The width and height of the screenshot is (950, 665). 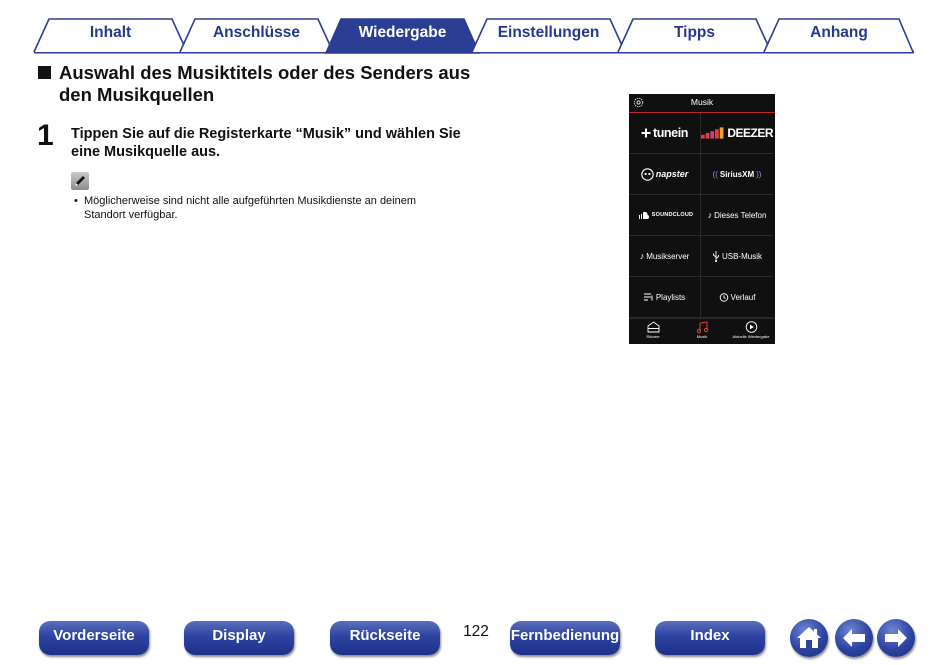 I want to click on nav-raeume-label: Räume, so click(x=653, y=336).